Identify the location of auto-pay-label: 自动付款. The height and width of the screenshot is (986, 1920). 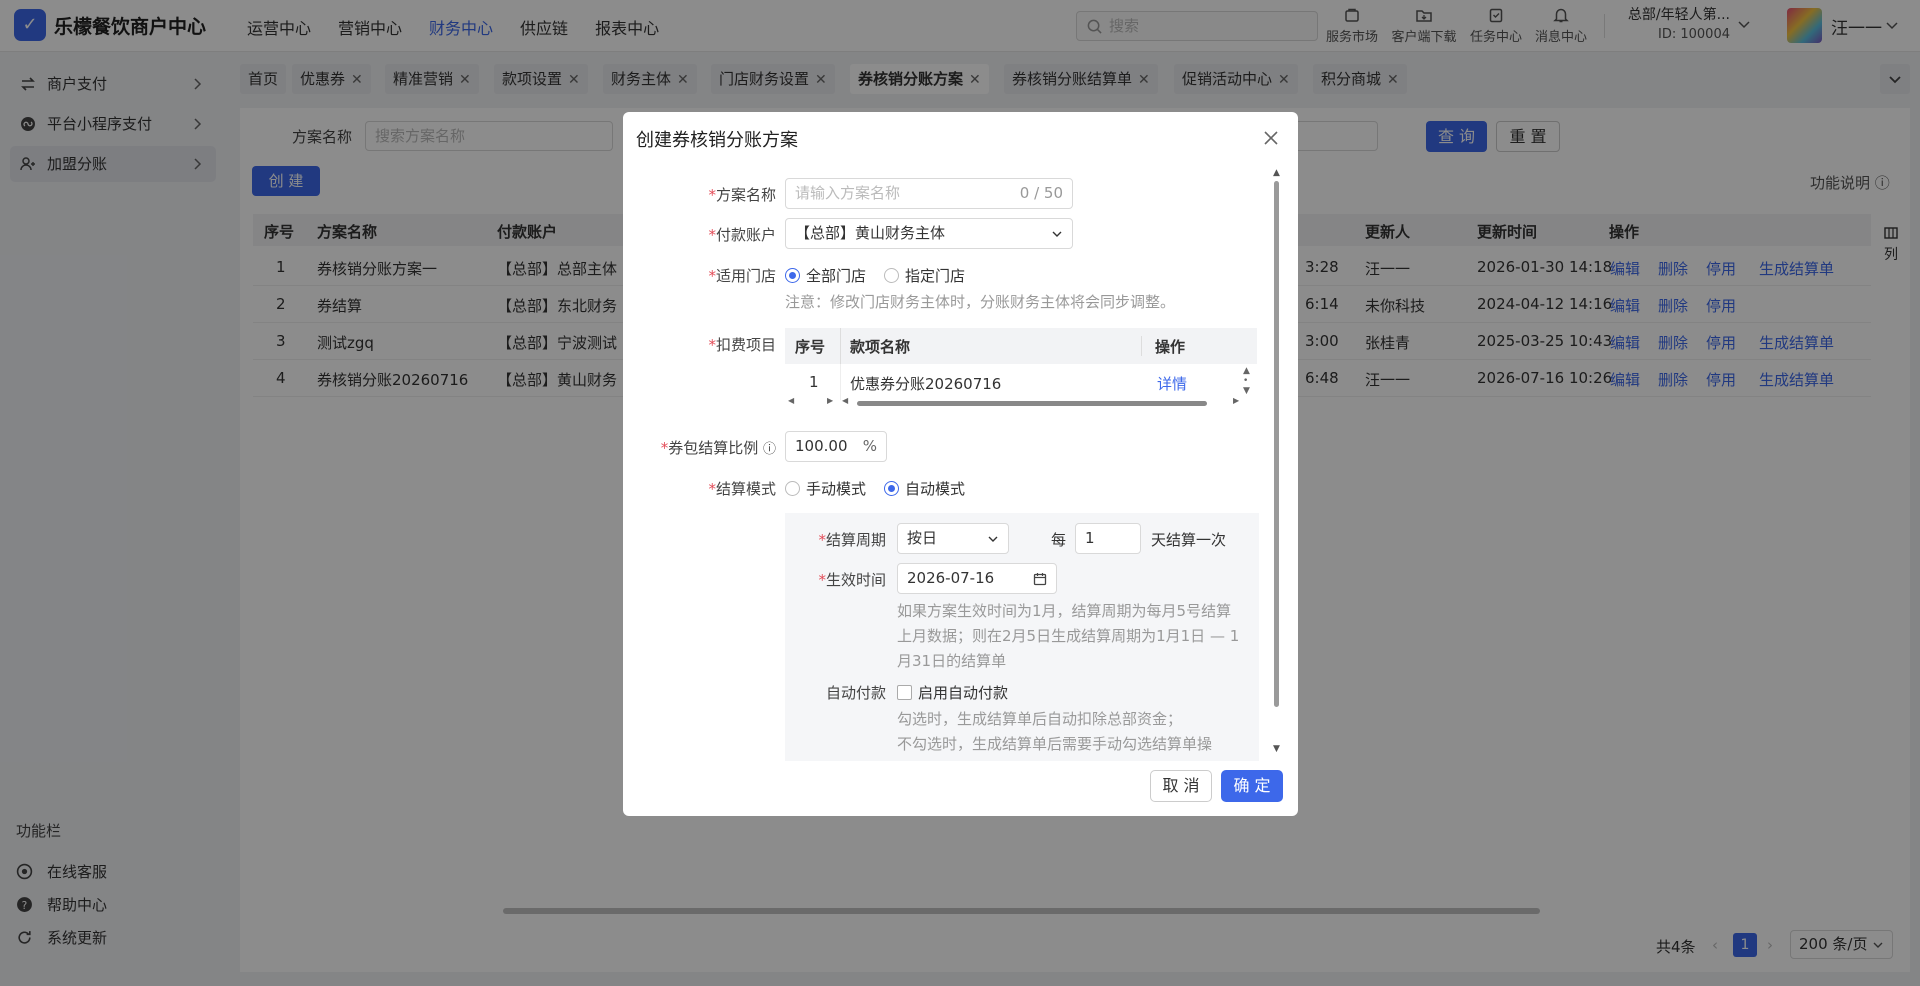
(855, 693).